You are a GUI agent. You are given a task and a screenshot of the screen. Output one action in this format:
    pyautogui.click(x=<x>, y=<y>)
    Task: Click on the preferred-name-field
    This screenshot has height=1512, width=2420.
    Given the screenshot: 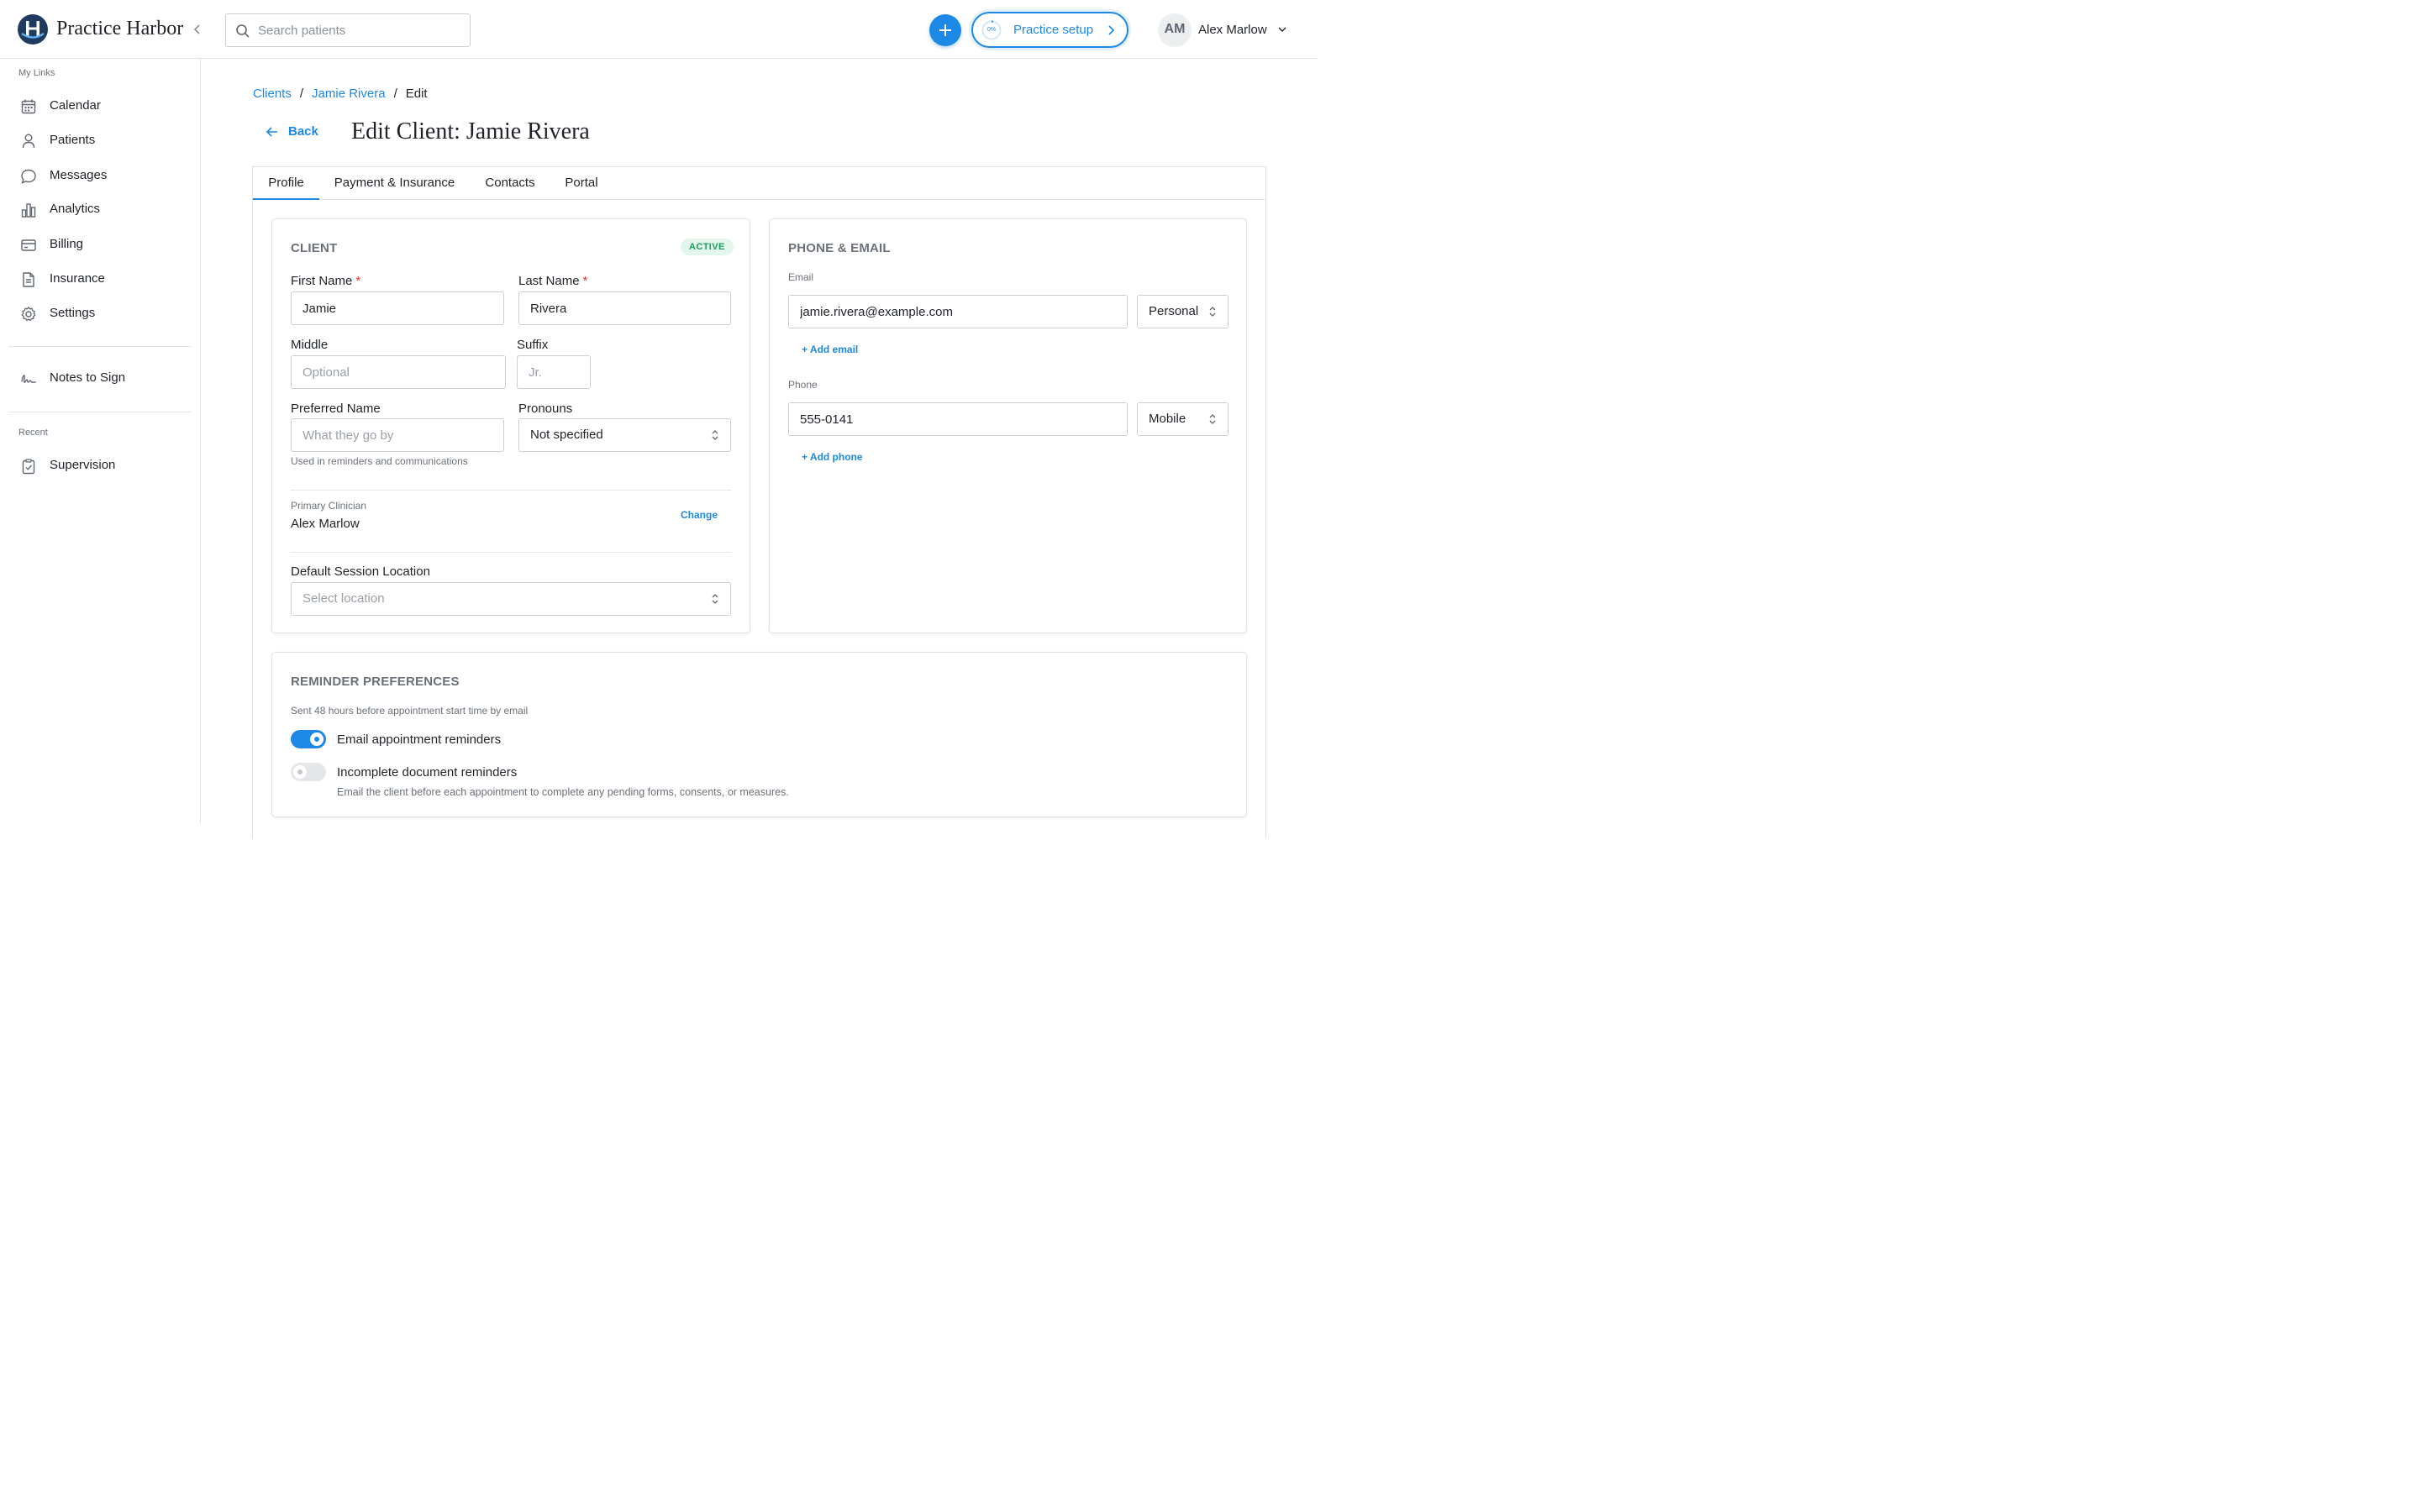 What is the action you would take?
    pyautogui.click(x=397, y=435)
    